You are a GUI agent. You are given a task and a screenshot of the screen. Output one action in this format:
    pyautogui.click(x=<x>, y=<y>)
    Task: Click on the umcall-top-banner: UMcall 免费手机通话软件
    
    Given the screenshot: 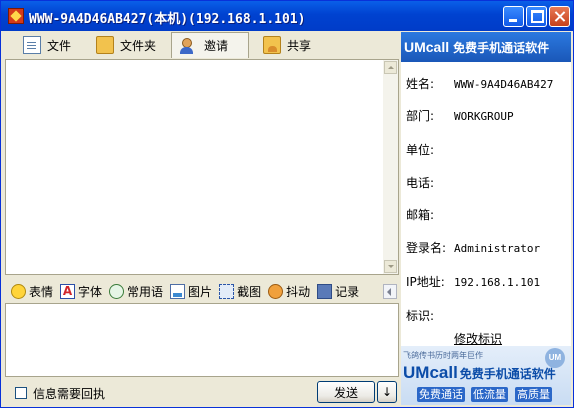 What is the action you would take?
    pyautogui.click(x=486, y=47)
    